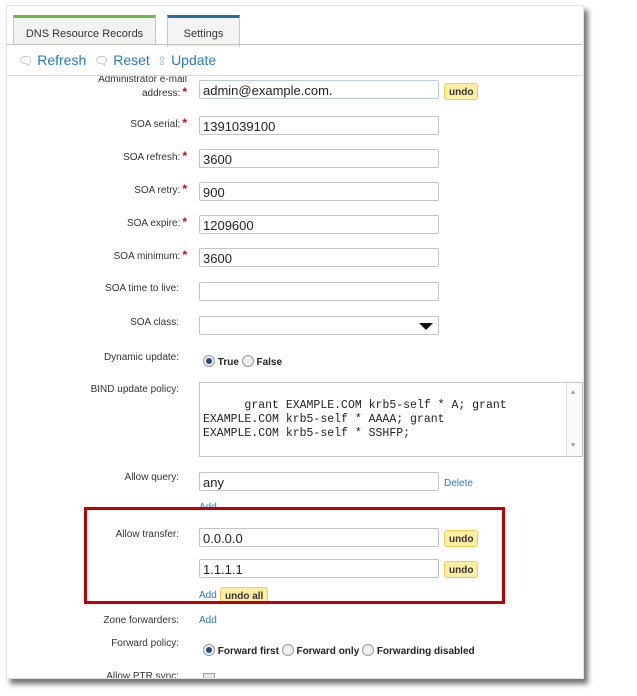 The width and height of the screenshot is (637, 696). I want to click on allow-query-input: any, so click(319, 481).